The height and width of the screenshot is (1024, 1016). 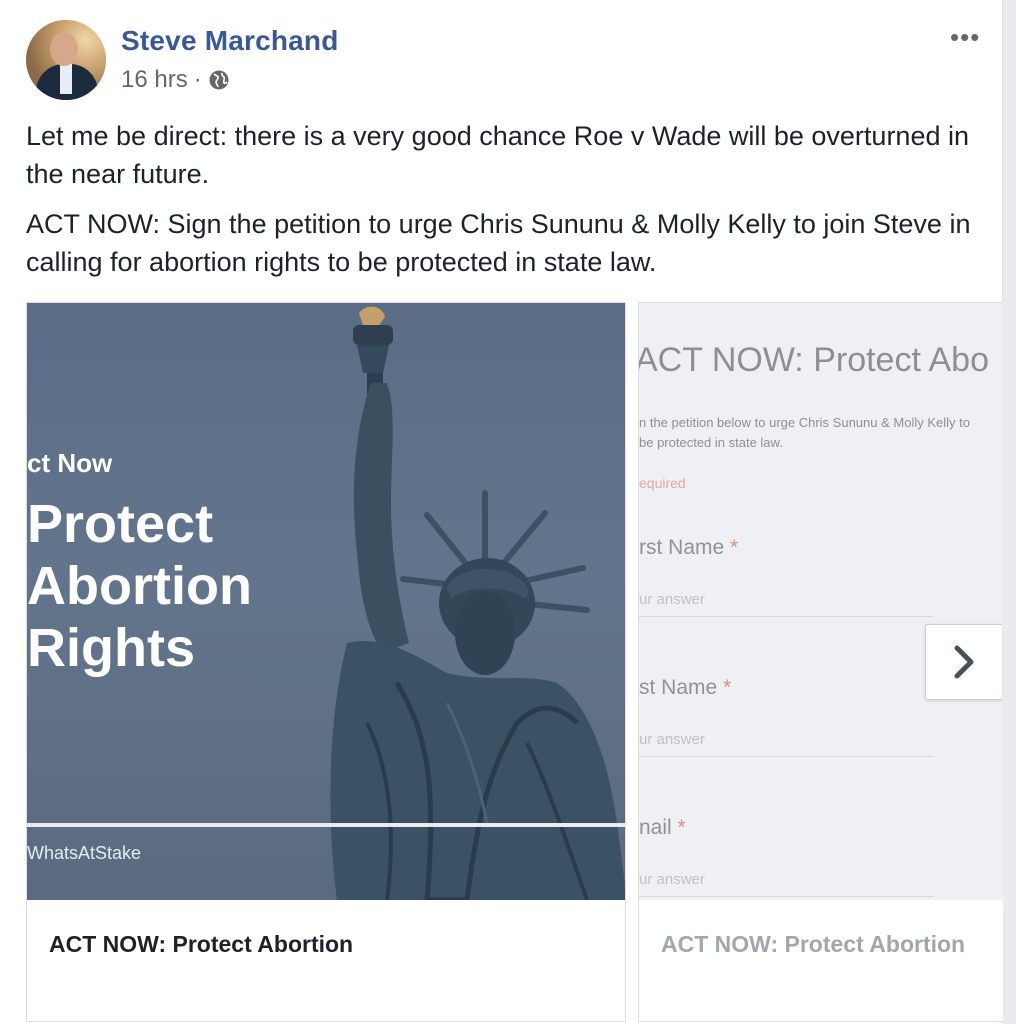 I want to click on chevron-right-icon, so click(x=964, y=662).